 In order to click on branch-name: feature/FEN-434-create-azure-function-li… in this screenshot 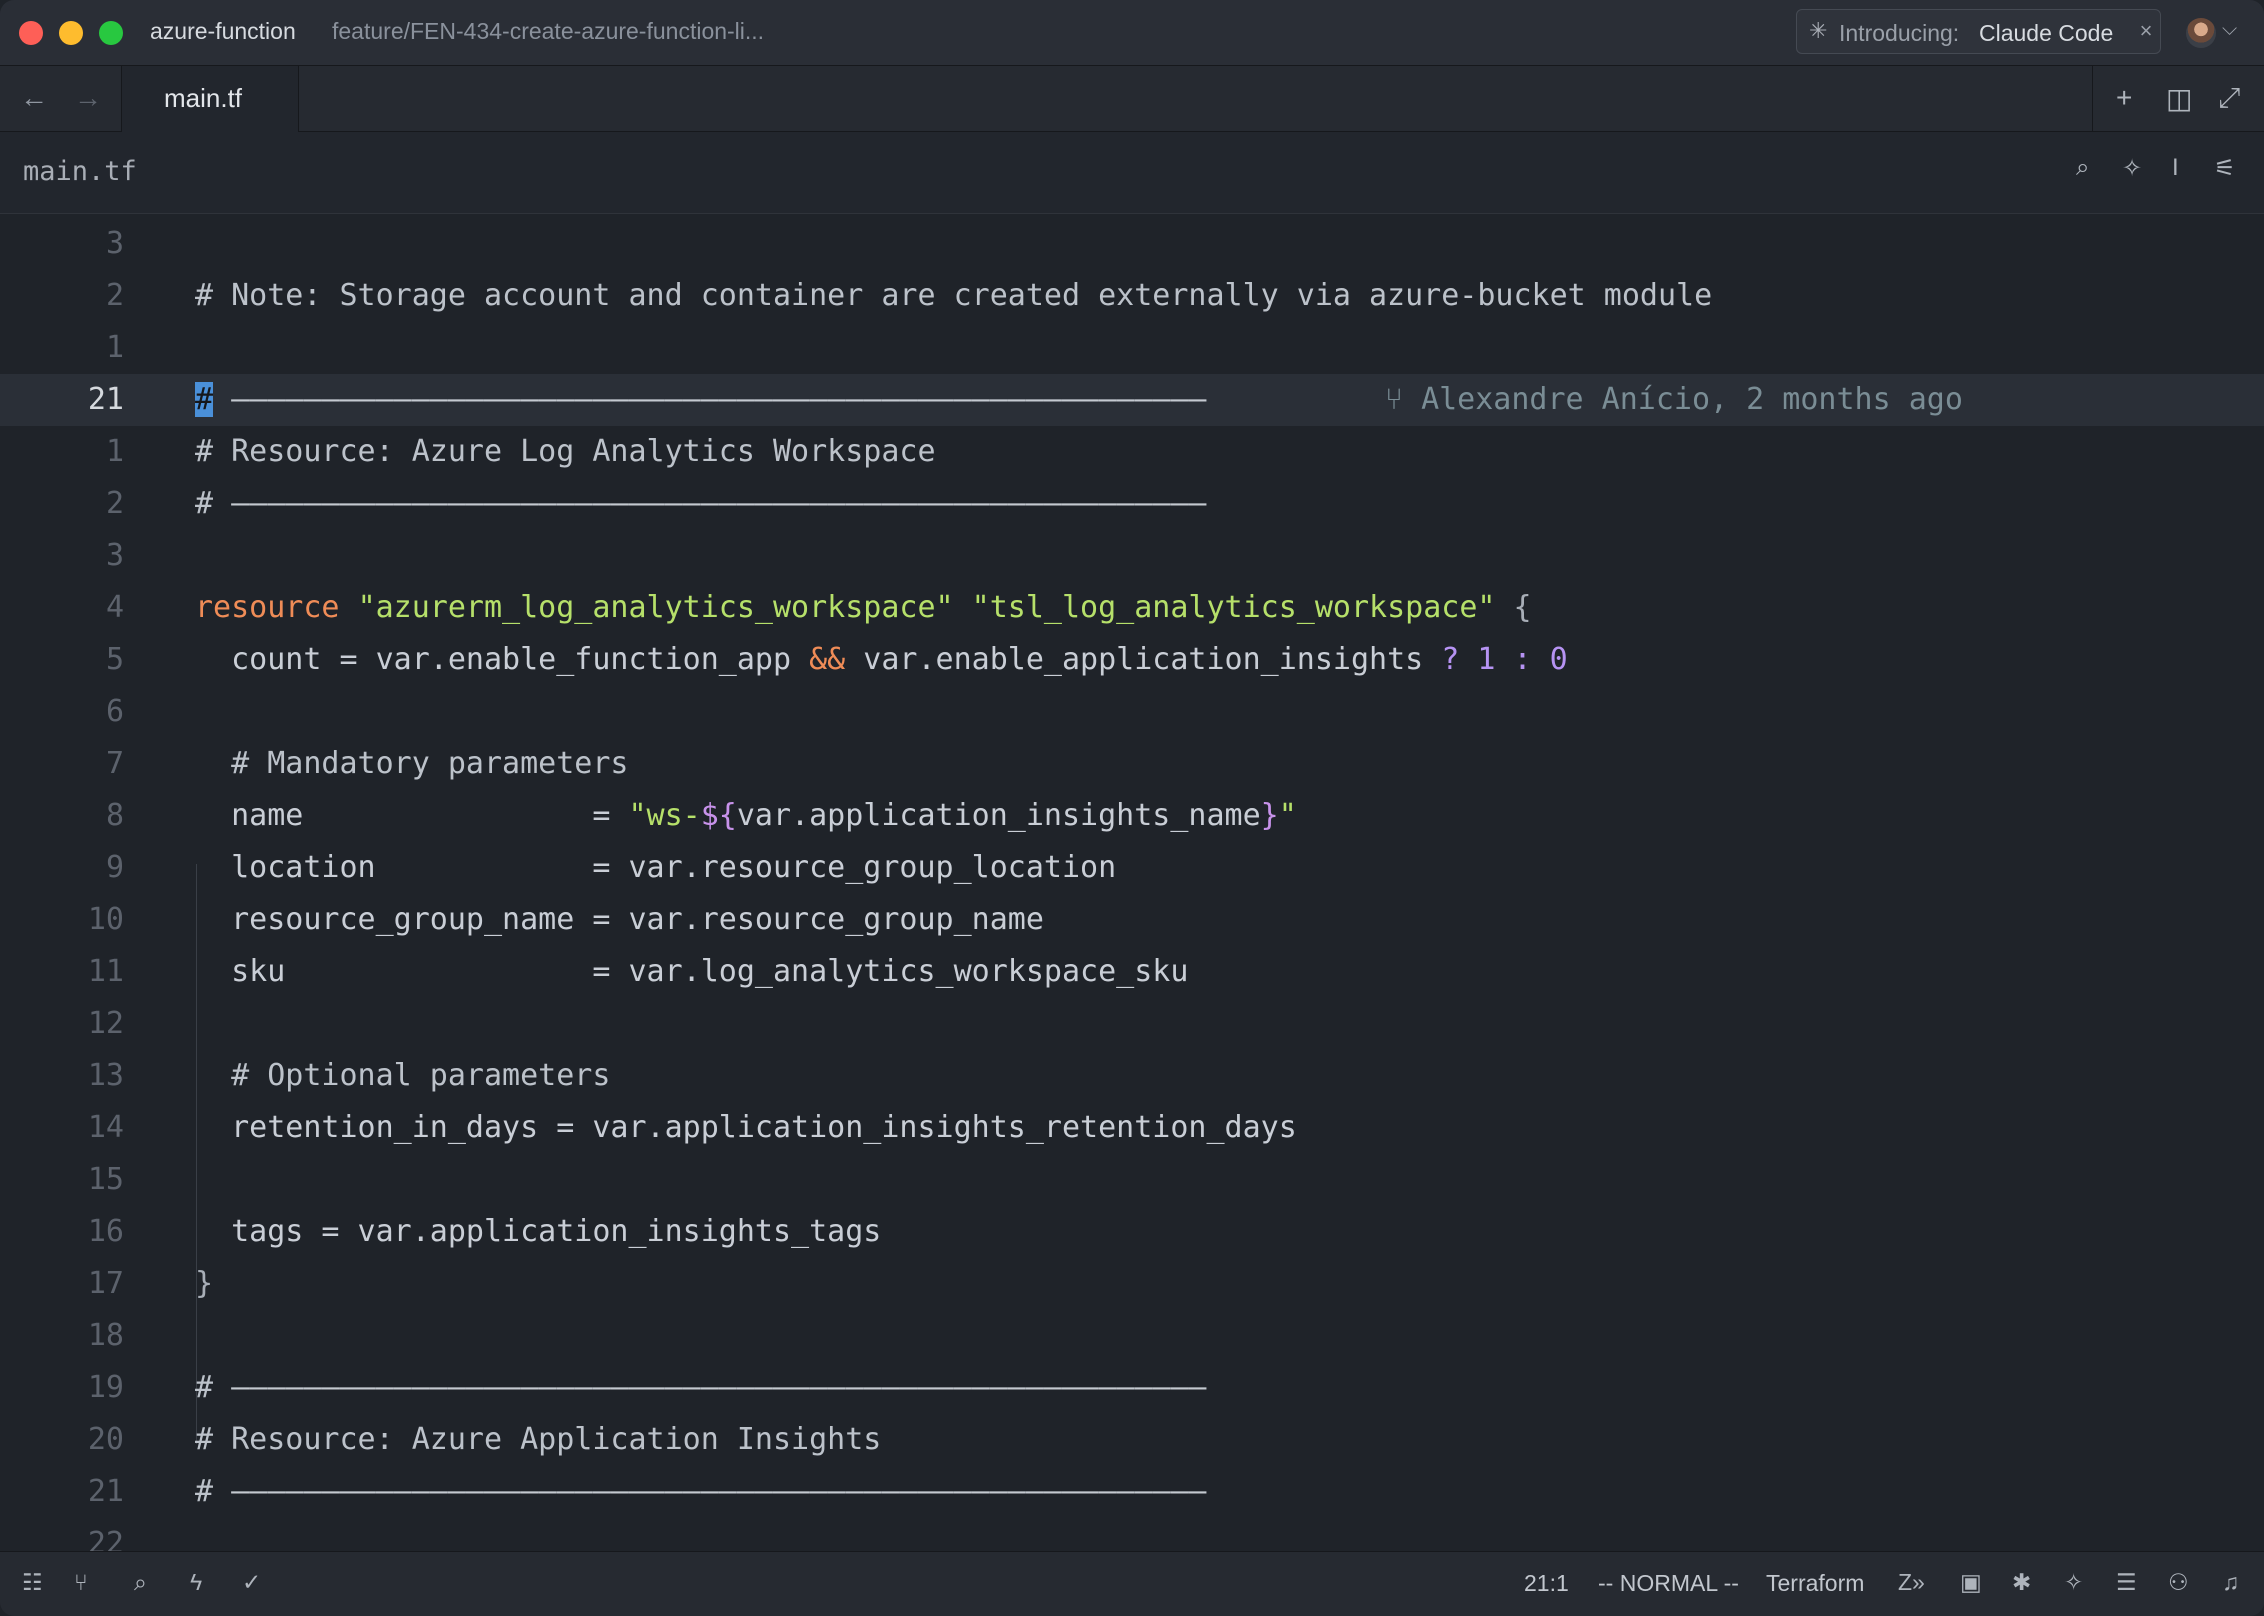, I will do `click(548, 31)`.